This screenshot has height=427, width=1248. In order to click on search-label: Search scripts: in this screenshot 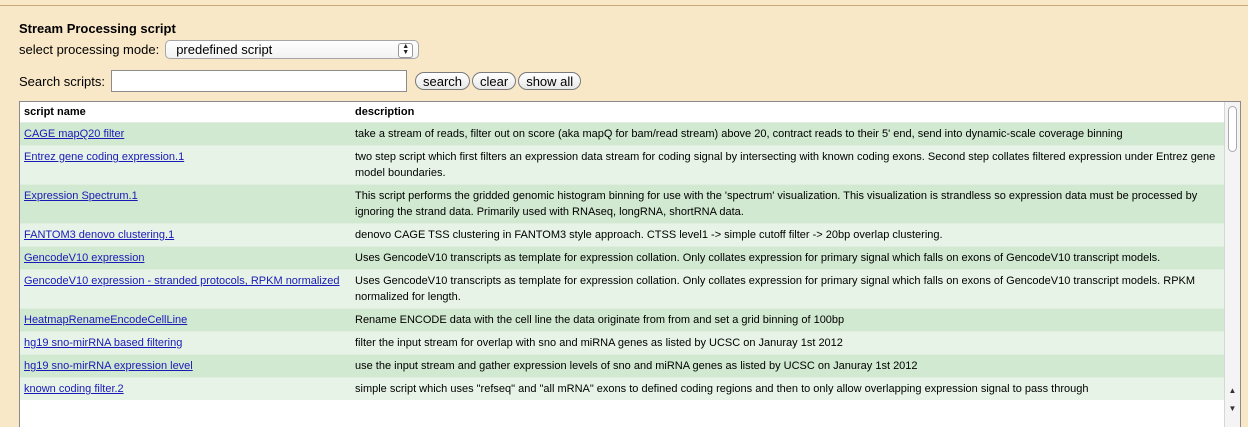, I will do `click(62, 81)`.